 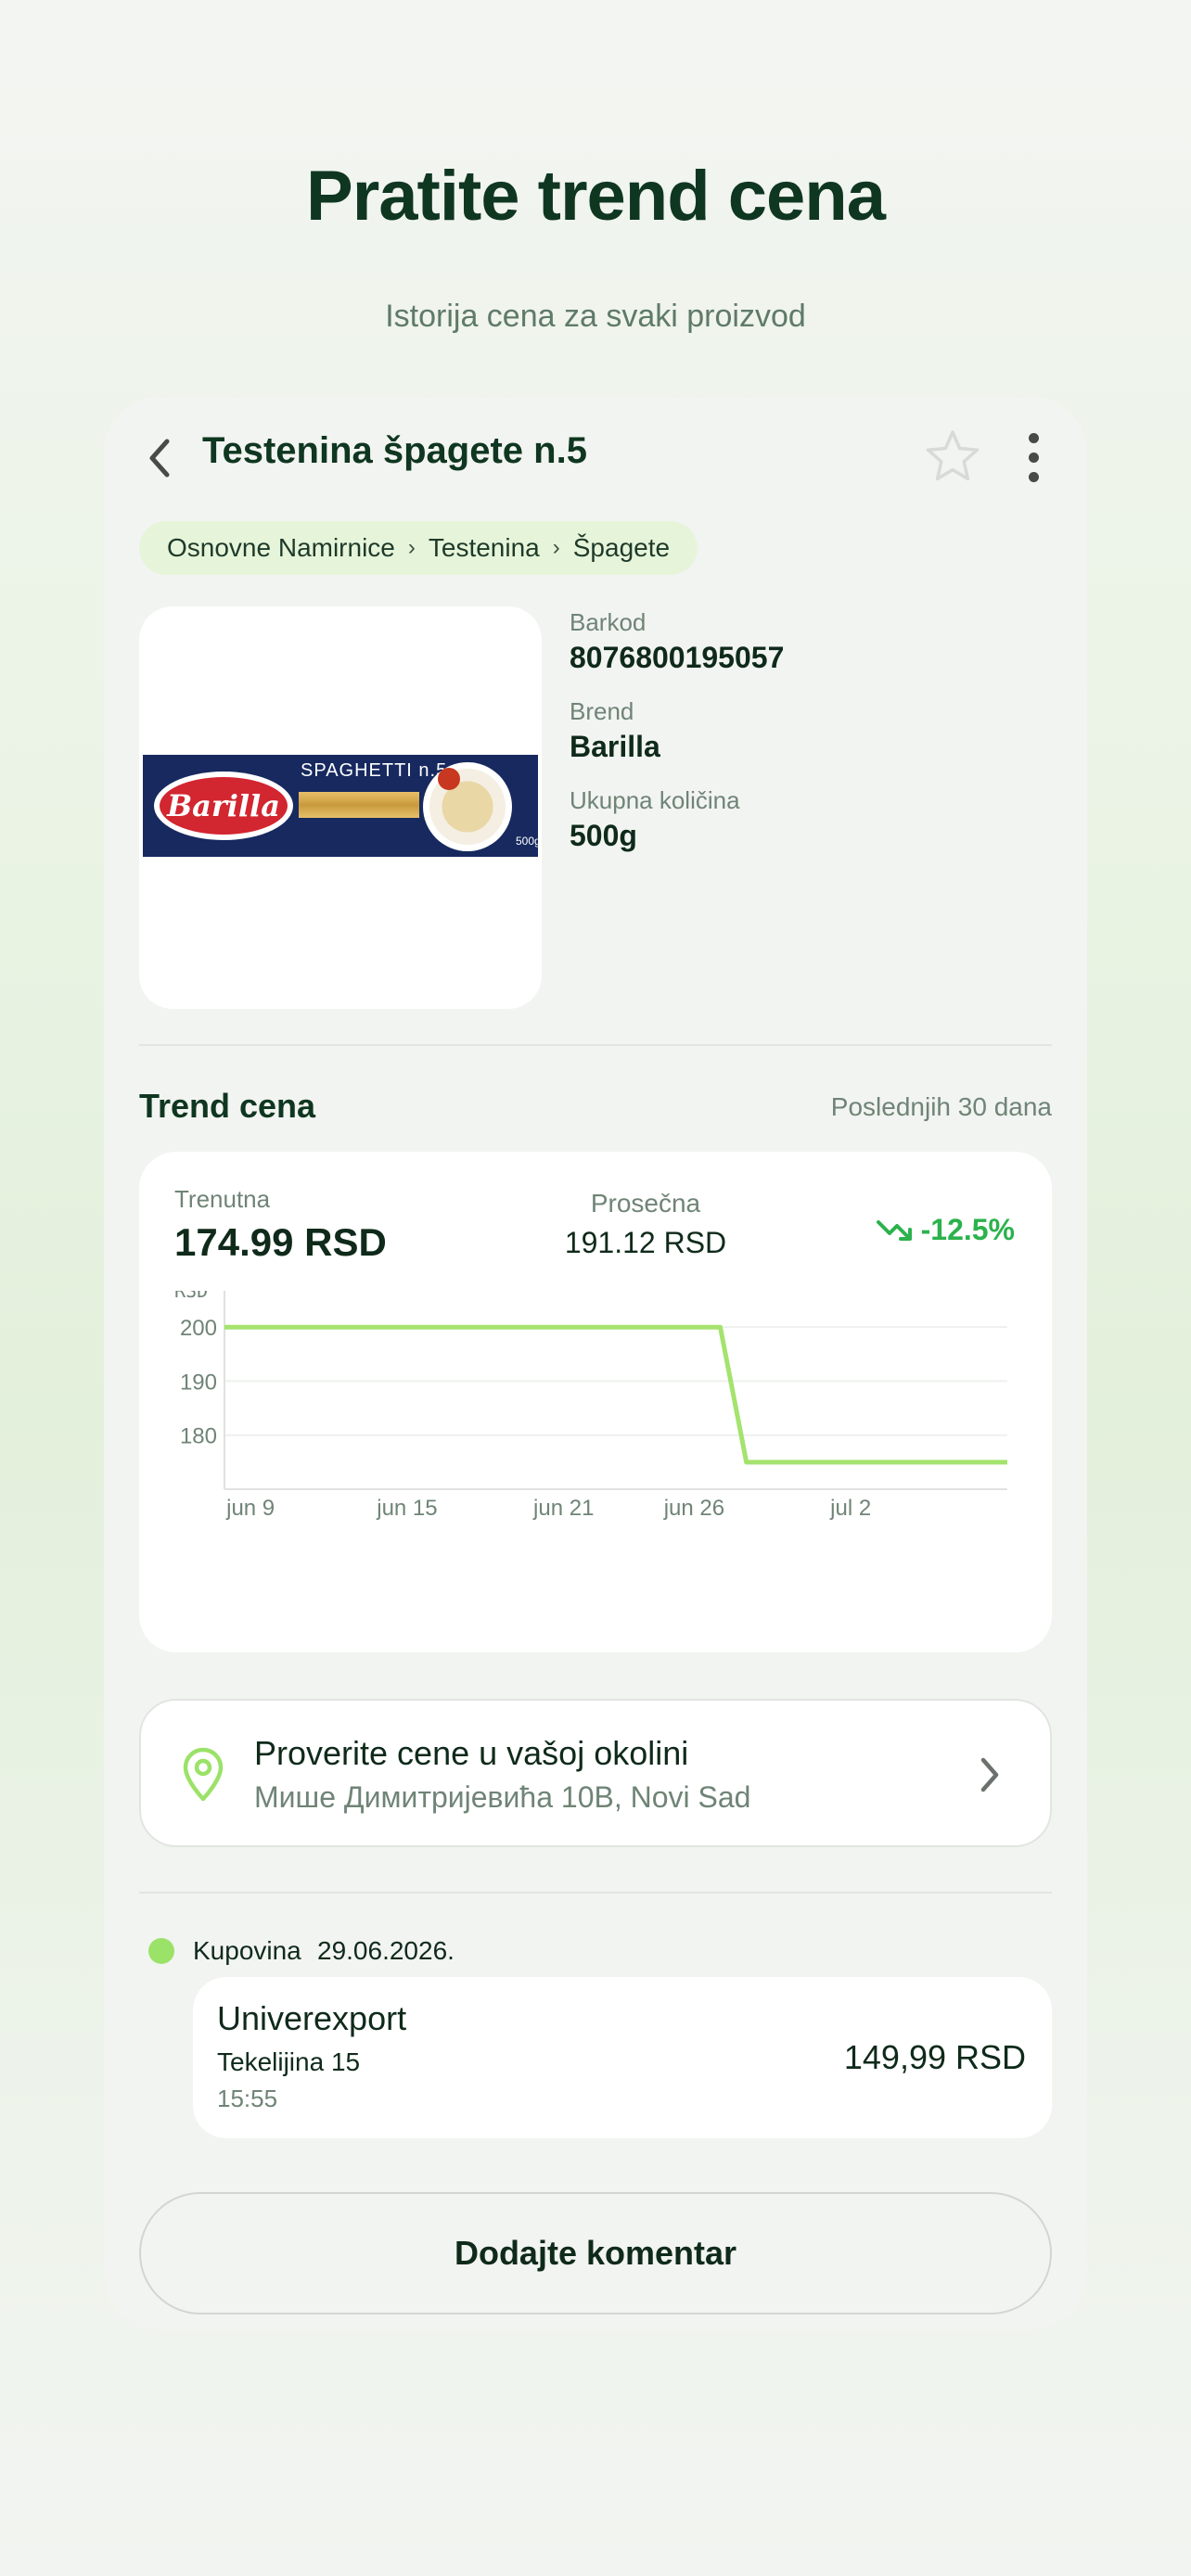 I want to click on history-type: Kupovina, so click(x=247, y=1951).